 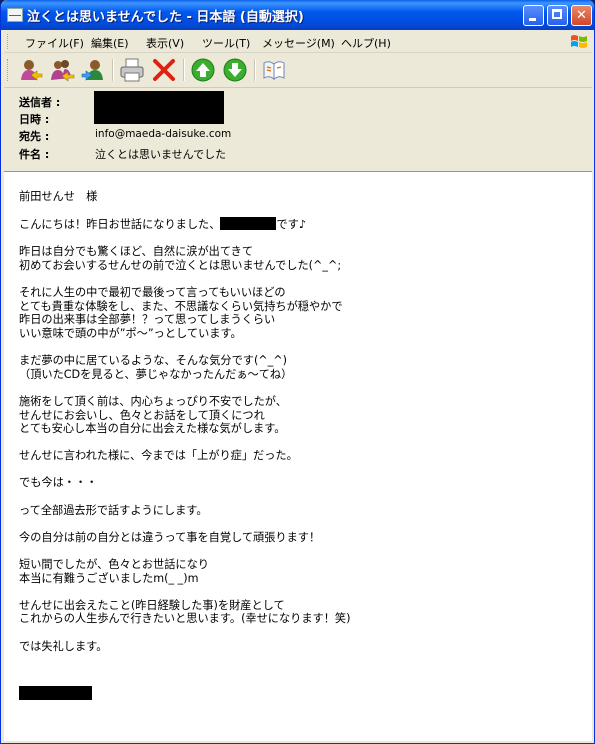 What do you see at coordinates (164, 70) in the screenshot?
I see `delete-icon` at bounding box center [164, 70].